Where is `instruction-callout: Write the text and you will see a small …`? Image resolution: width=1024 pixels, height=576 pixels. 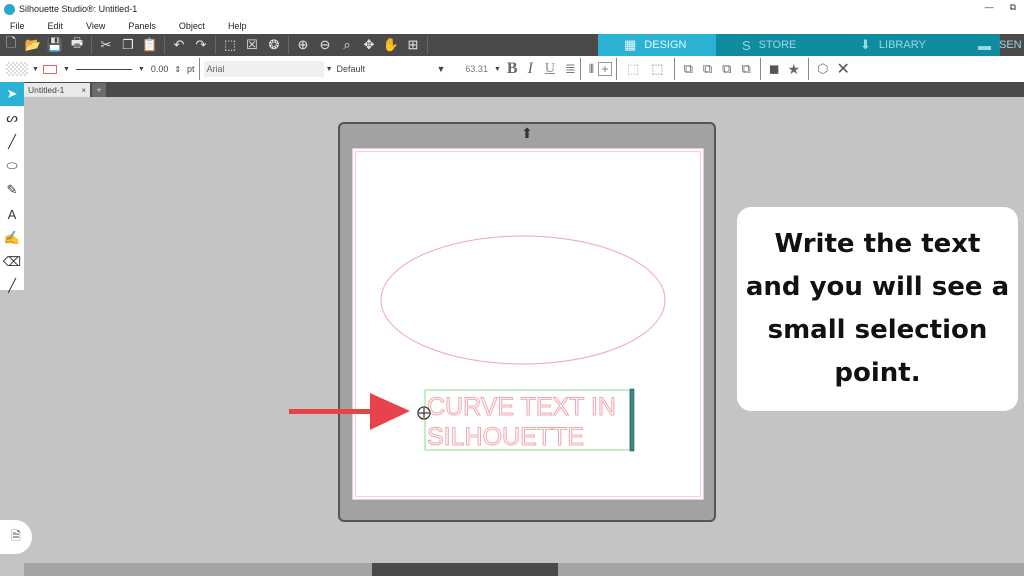 instruction-callout: Write the text and you will see a small … is located at coordinates (877, 309).